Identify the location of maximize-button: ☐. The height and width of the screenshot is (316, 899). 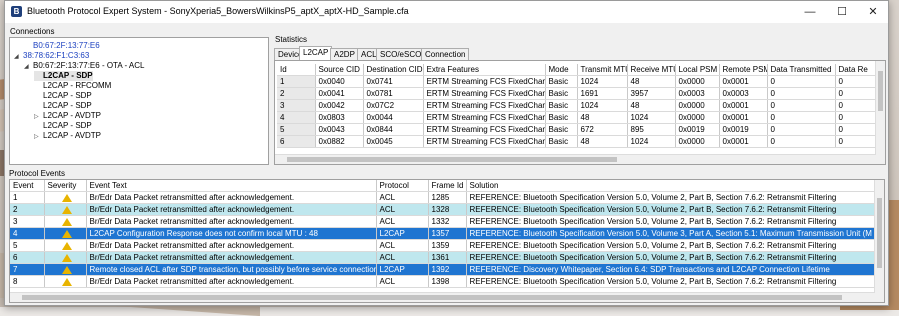
(842, 12).